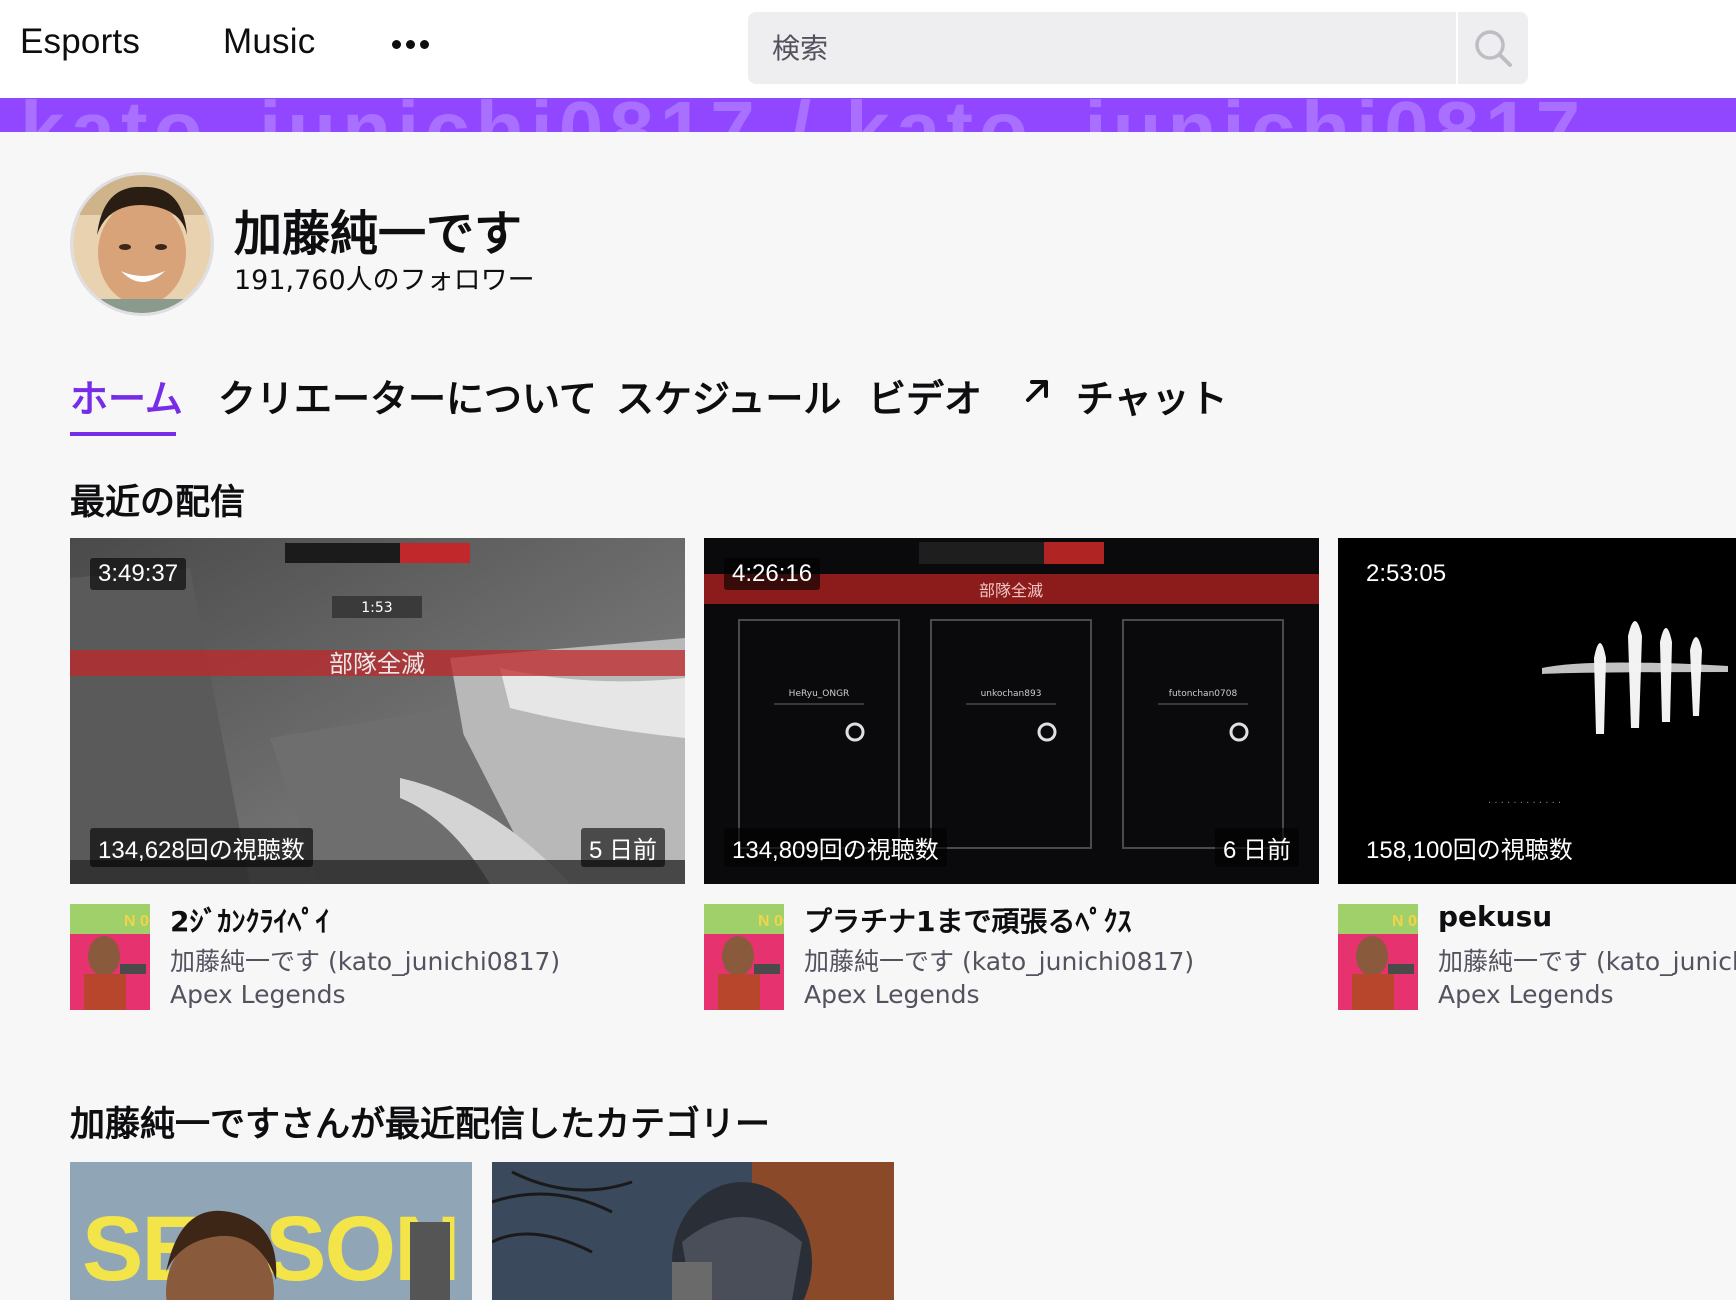 The image size is (1736, 1300). I want to click on player-name: unkochan893, so click(1011, 694).